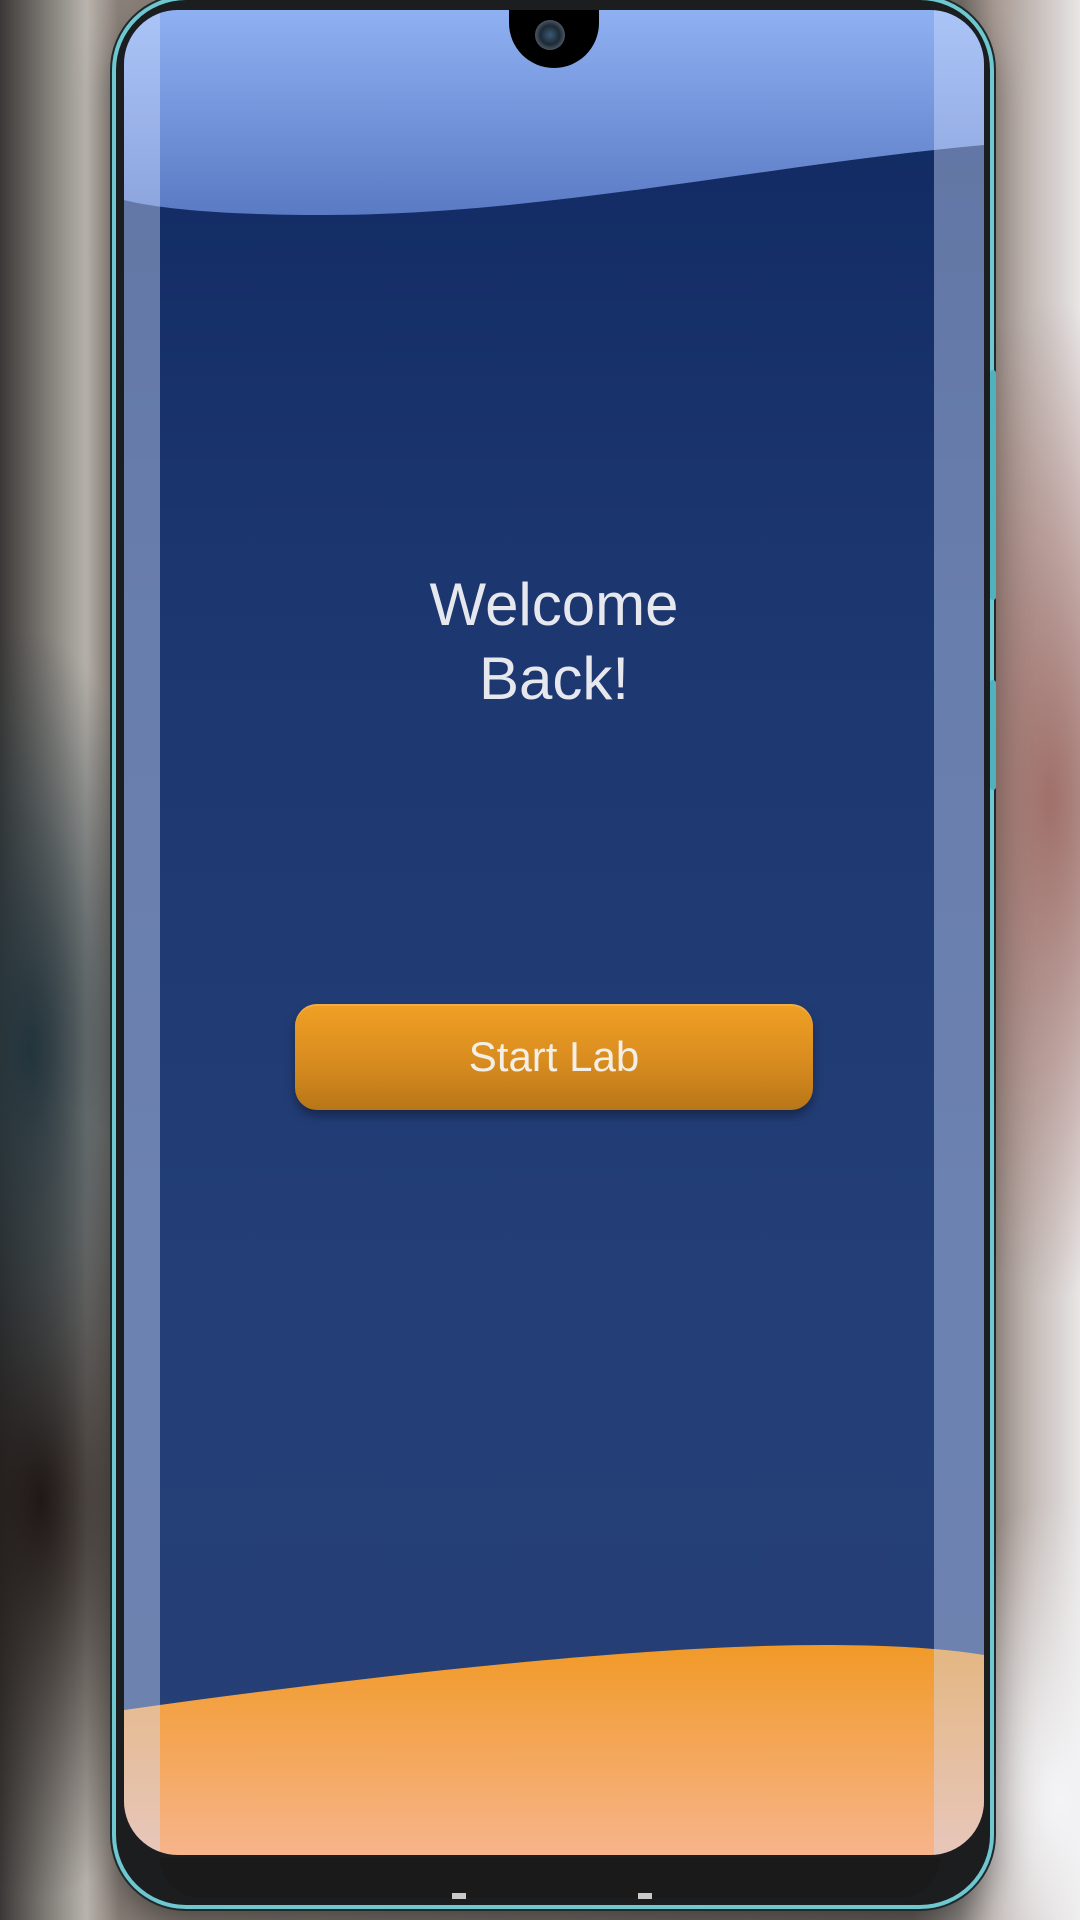 The width and height of the screenshot is (1080, 1920). I want to click on volume-button, so click(993, 485).